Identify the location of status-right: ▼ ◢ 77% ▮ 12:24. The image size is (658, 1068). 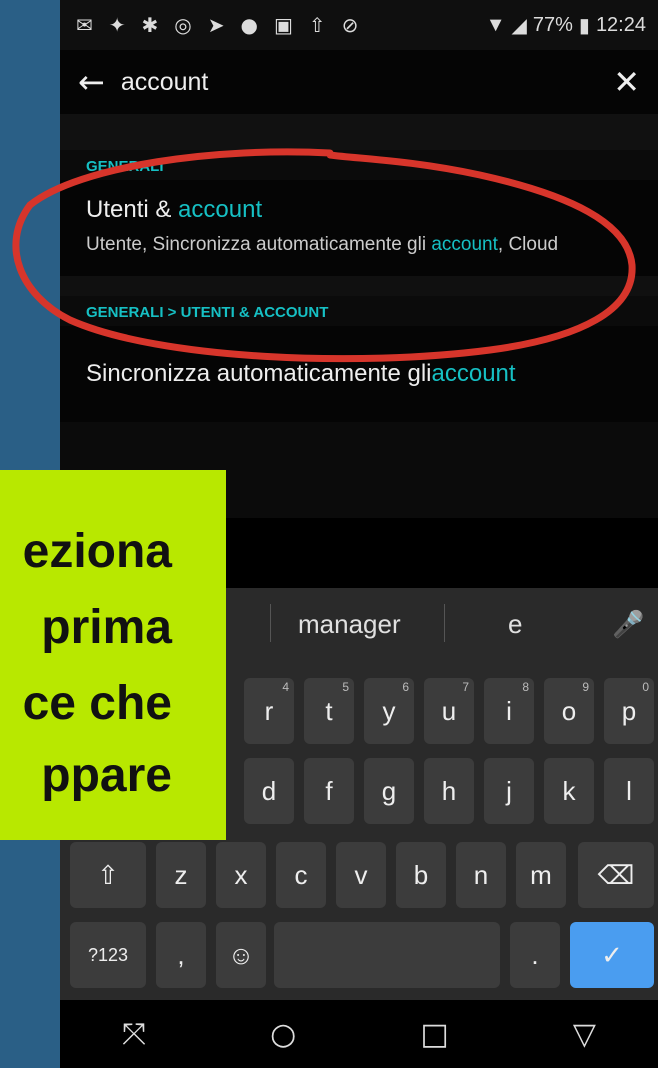
(566, 25).